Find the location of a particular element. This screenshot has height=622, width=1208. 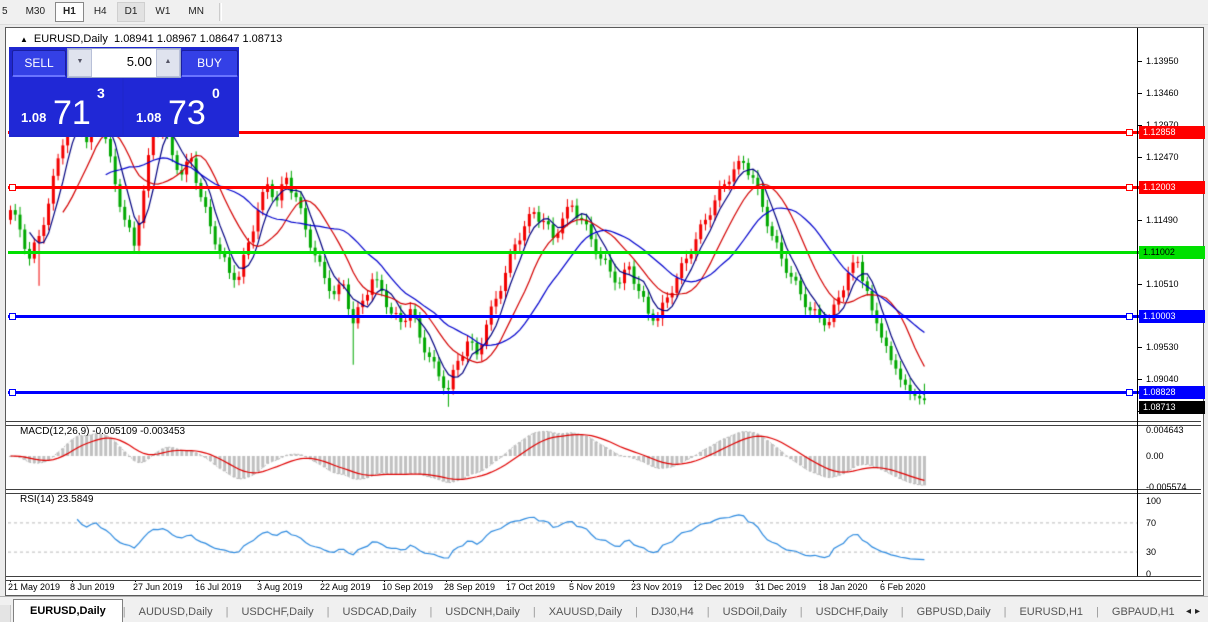

macd-values: -0.005109 -0.003453 is located at coordinates (139, 431).